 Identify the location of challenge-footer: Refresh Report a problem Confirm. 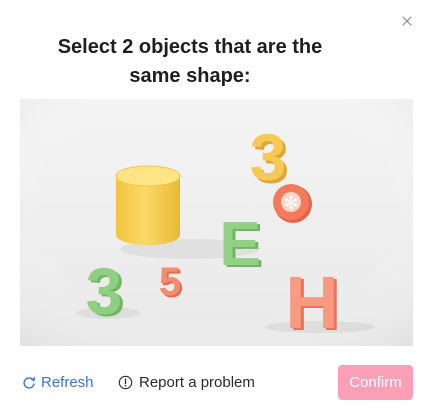
(216, 382).